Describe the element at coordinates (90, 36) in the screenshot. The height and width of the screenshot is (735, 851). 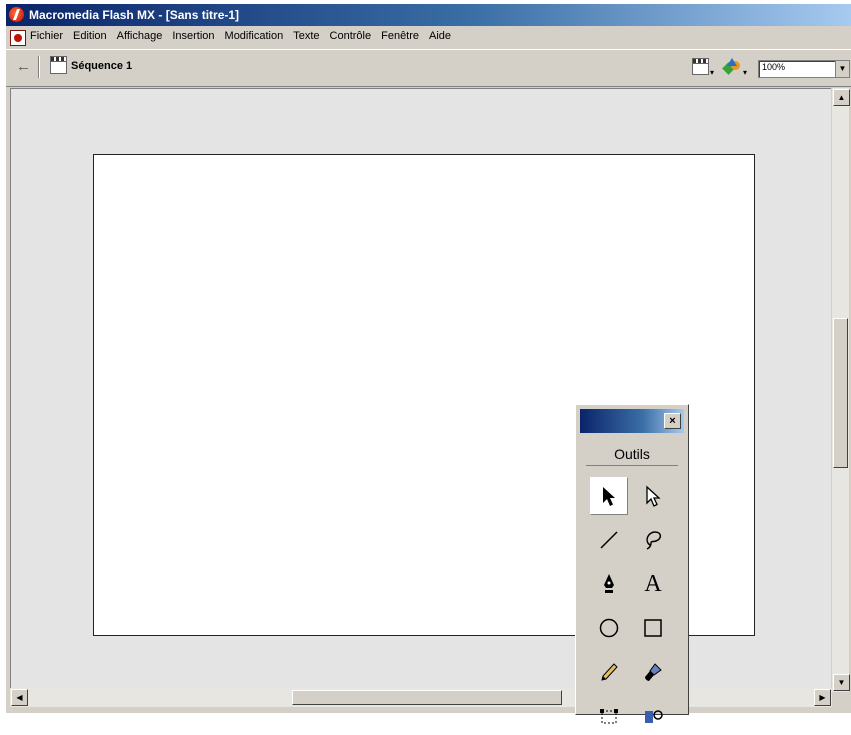
I see `menu-edition: Edition` at that location.